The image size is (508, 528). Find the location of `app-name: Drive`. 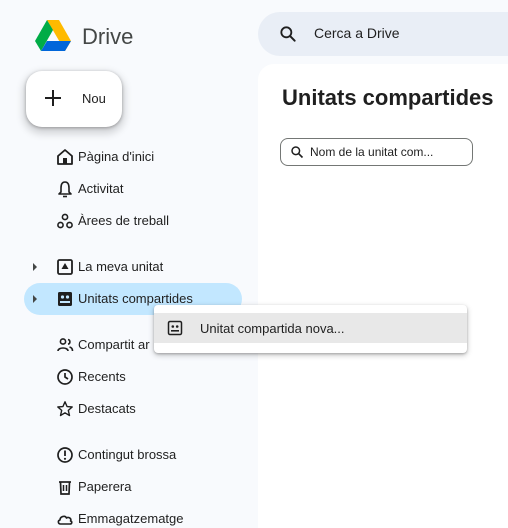

app-name: Drive is located at coordinates (108, 36).